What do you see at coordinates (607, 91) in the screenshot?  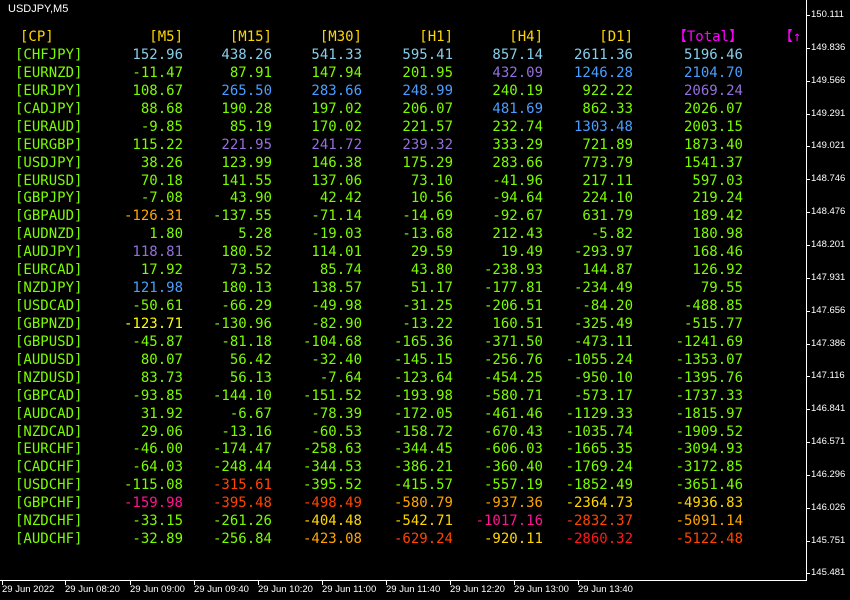 I see `strength-value: 922.22` at bounding box center [607, 91].